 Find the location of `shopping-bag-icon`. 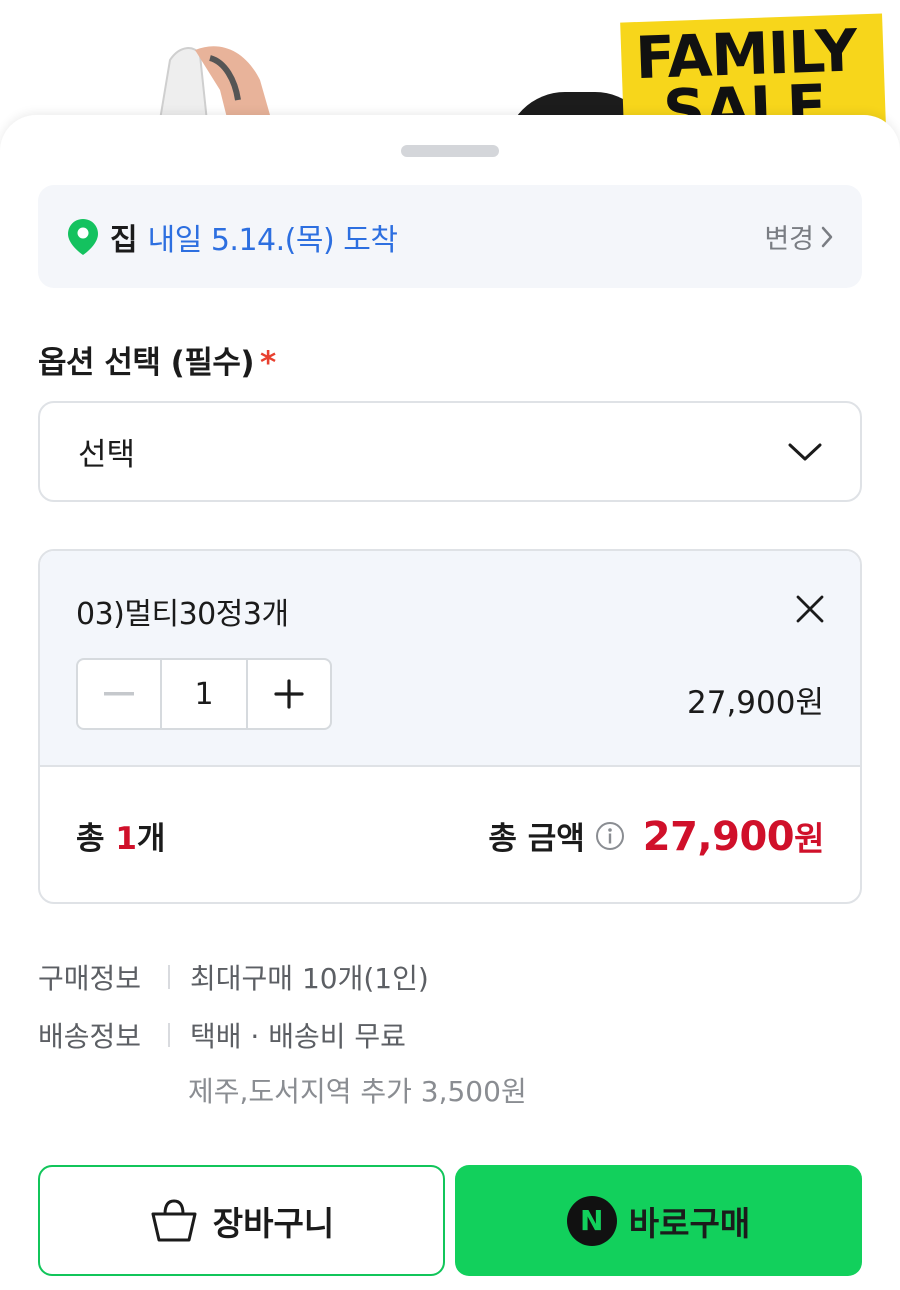

shopping-bag-icon is located at coordinates (174, 1219).